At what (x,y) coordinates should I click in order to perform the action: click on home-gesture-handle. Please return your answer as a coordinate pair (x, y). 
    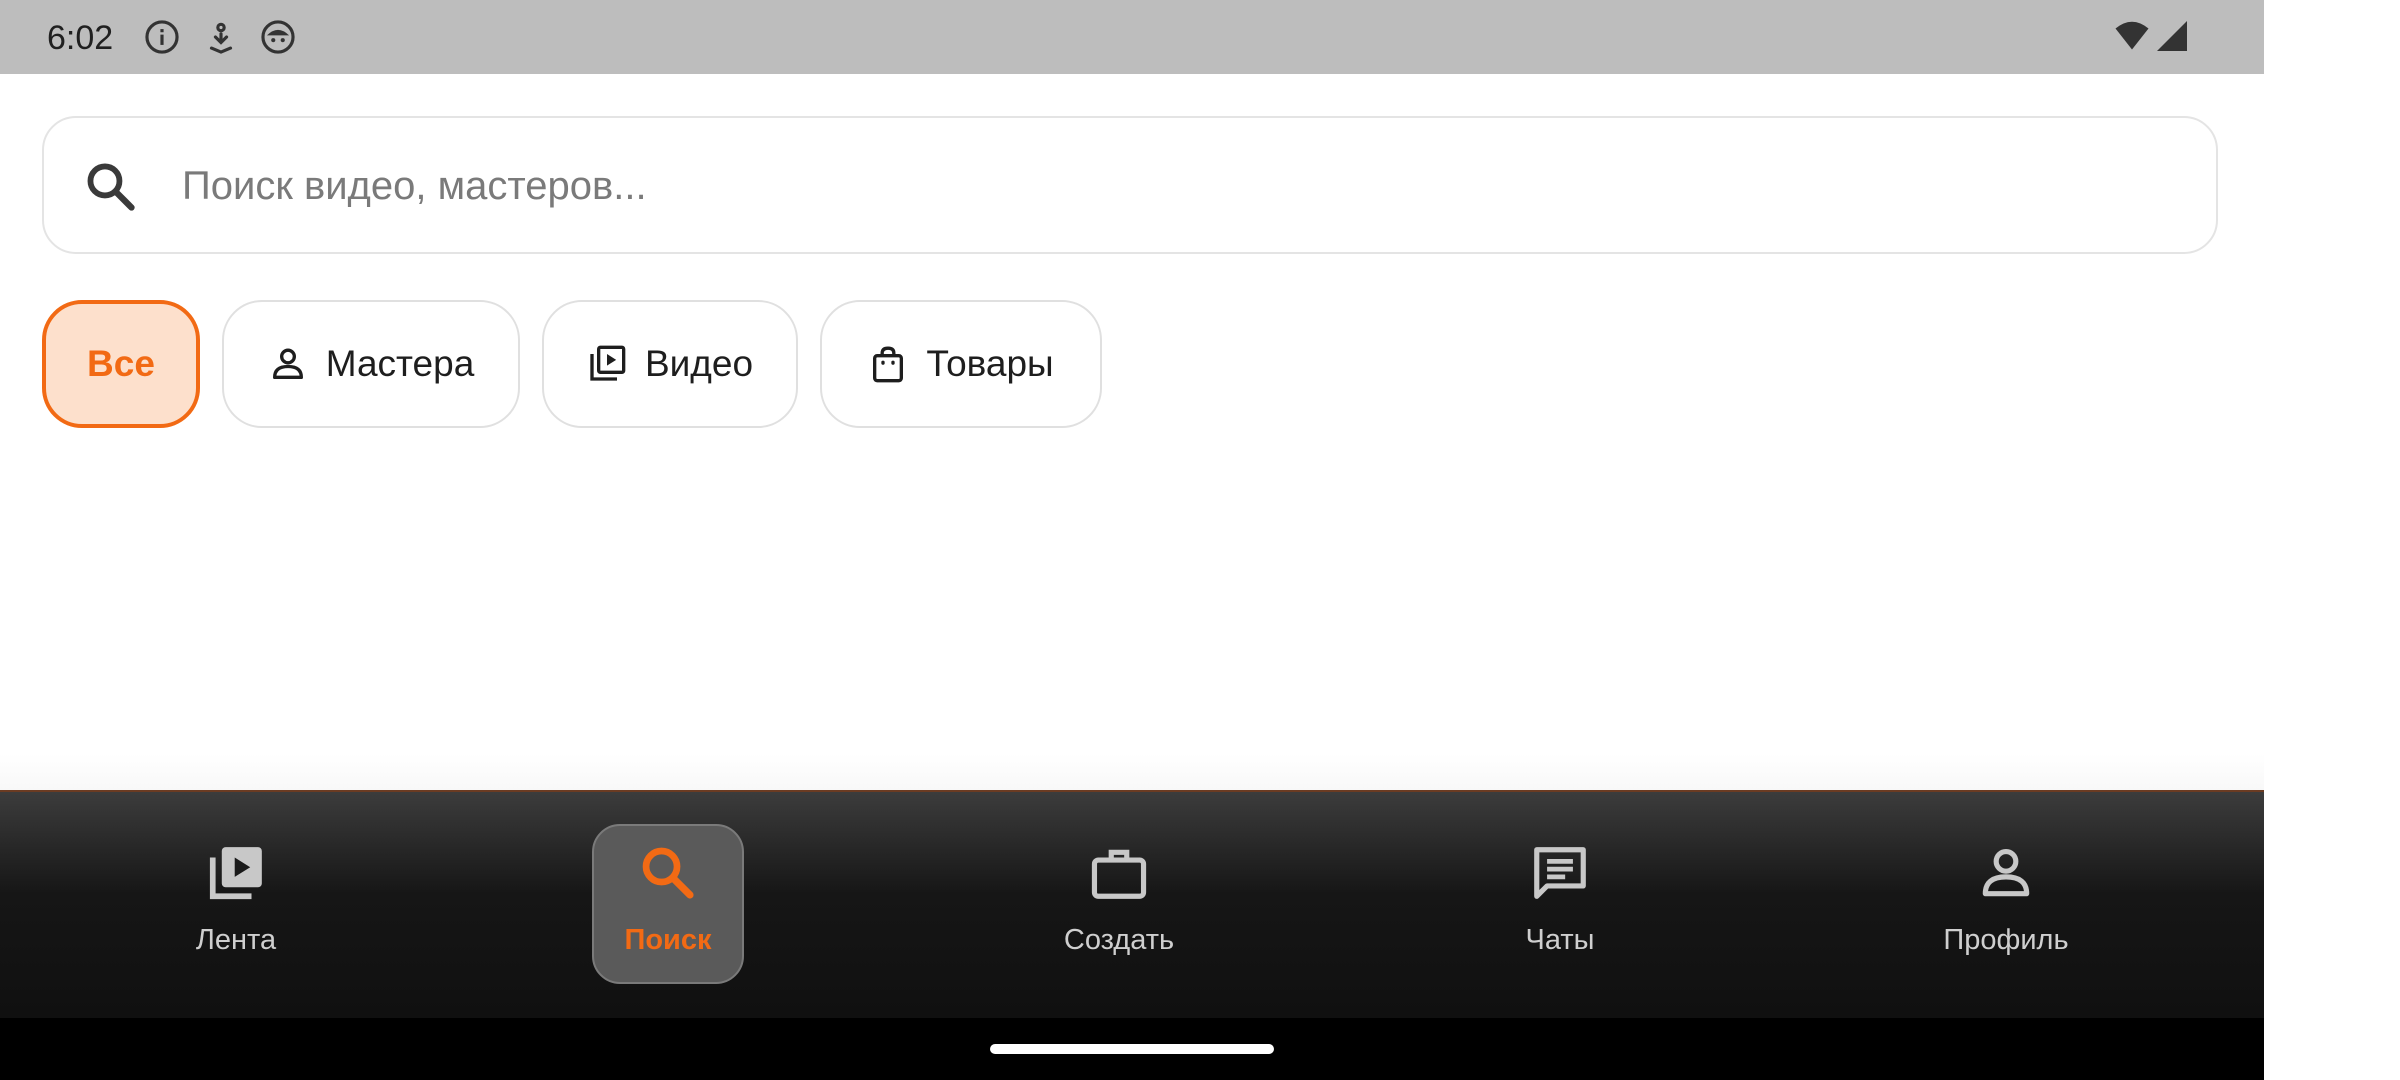
    Looking at the image, I should click on (1132, 1049).